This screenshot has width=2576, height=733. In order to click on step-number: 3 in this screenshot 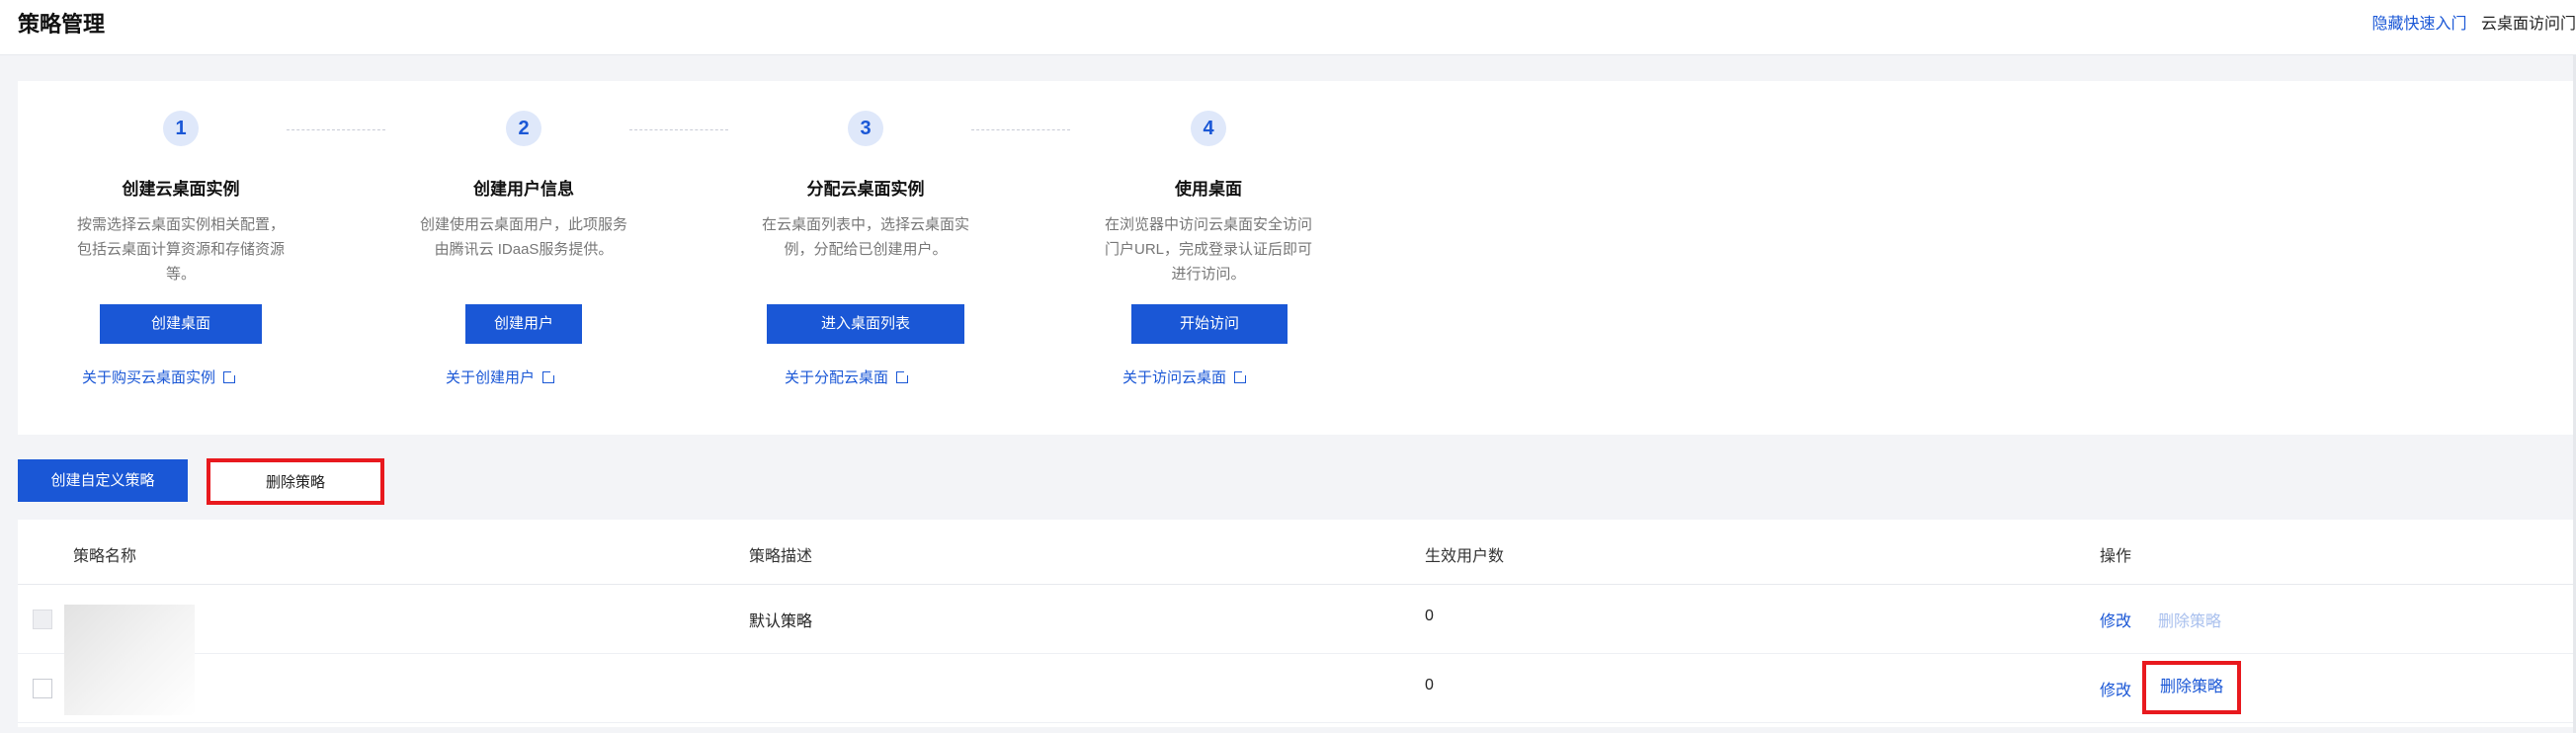, I will do `click(865, 129)`.